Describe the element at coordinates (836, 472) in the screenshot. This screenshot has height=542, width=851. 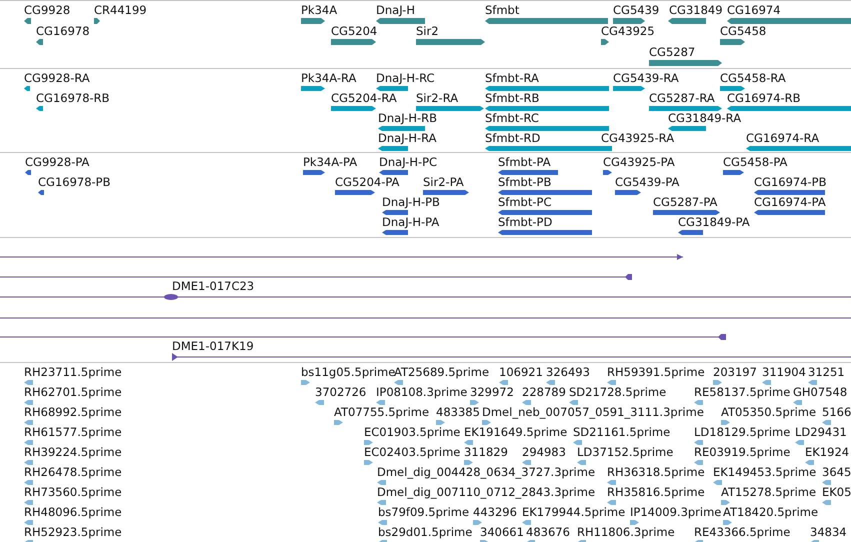
I see `feature-label: 3645` at that location.